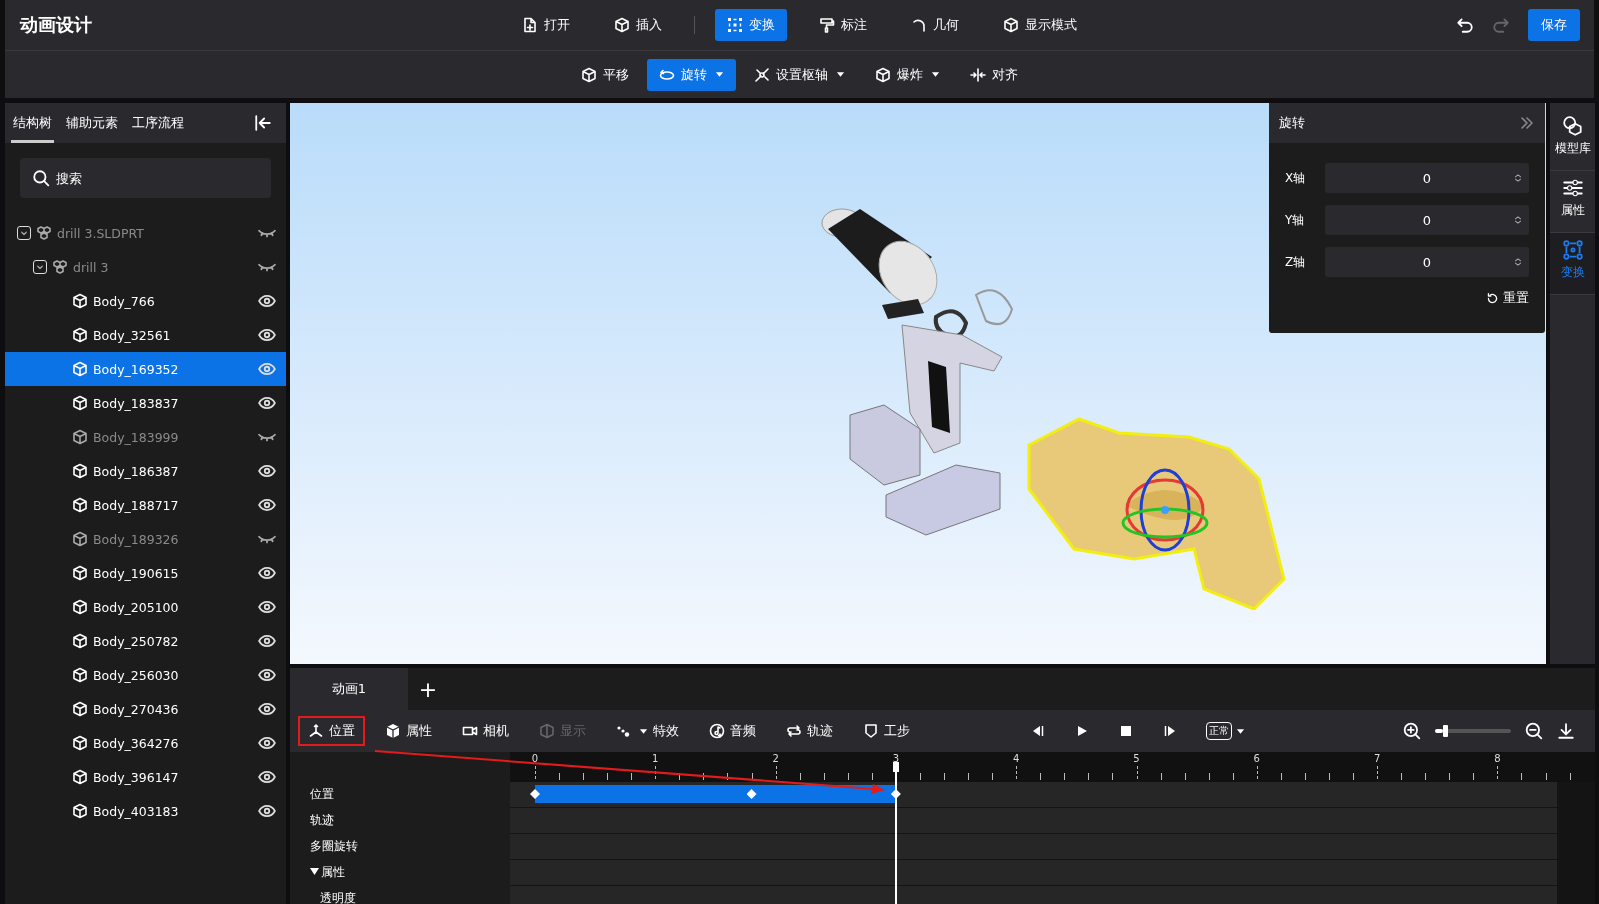 The image size is (1599, 904). What do you see at coordinates (158, 123) in the screenshot?
I see `panel-tab: 工序流程` at bounding box center [158, 123].